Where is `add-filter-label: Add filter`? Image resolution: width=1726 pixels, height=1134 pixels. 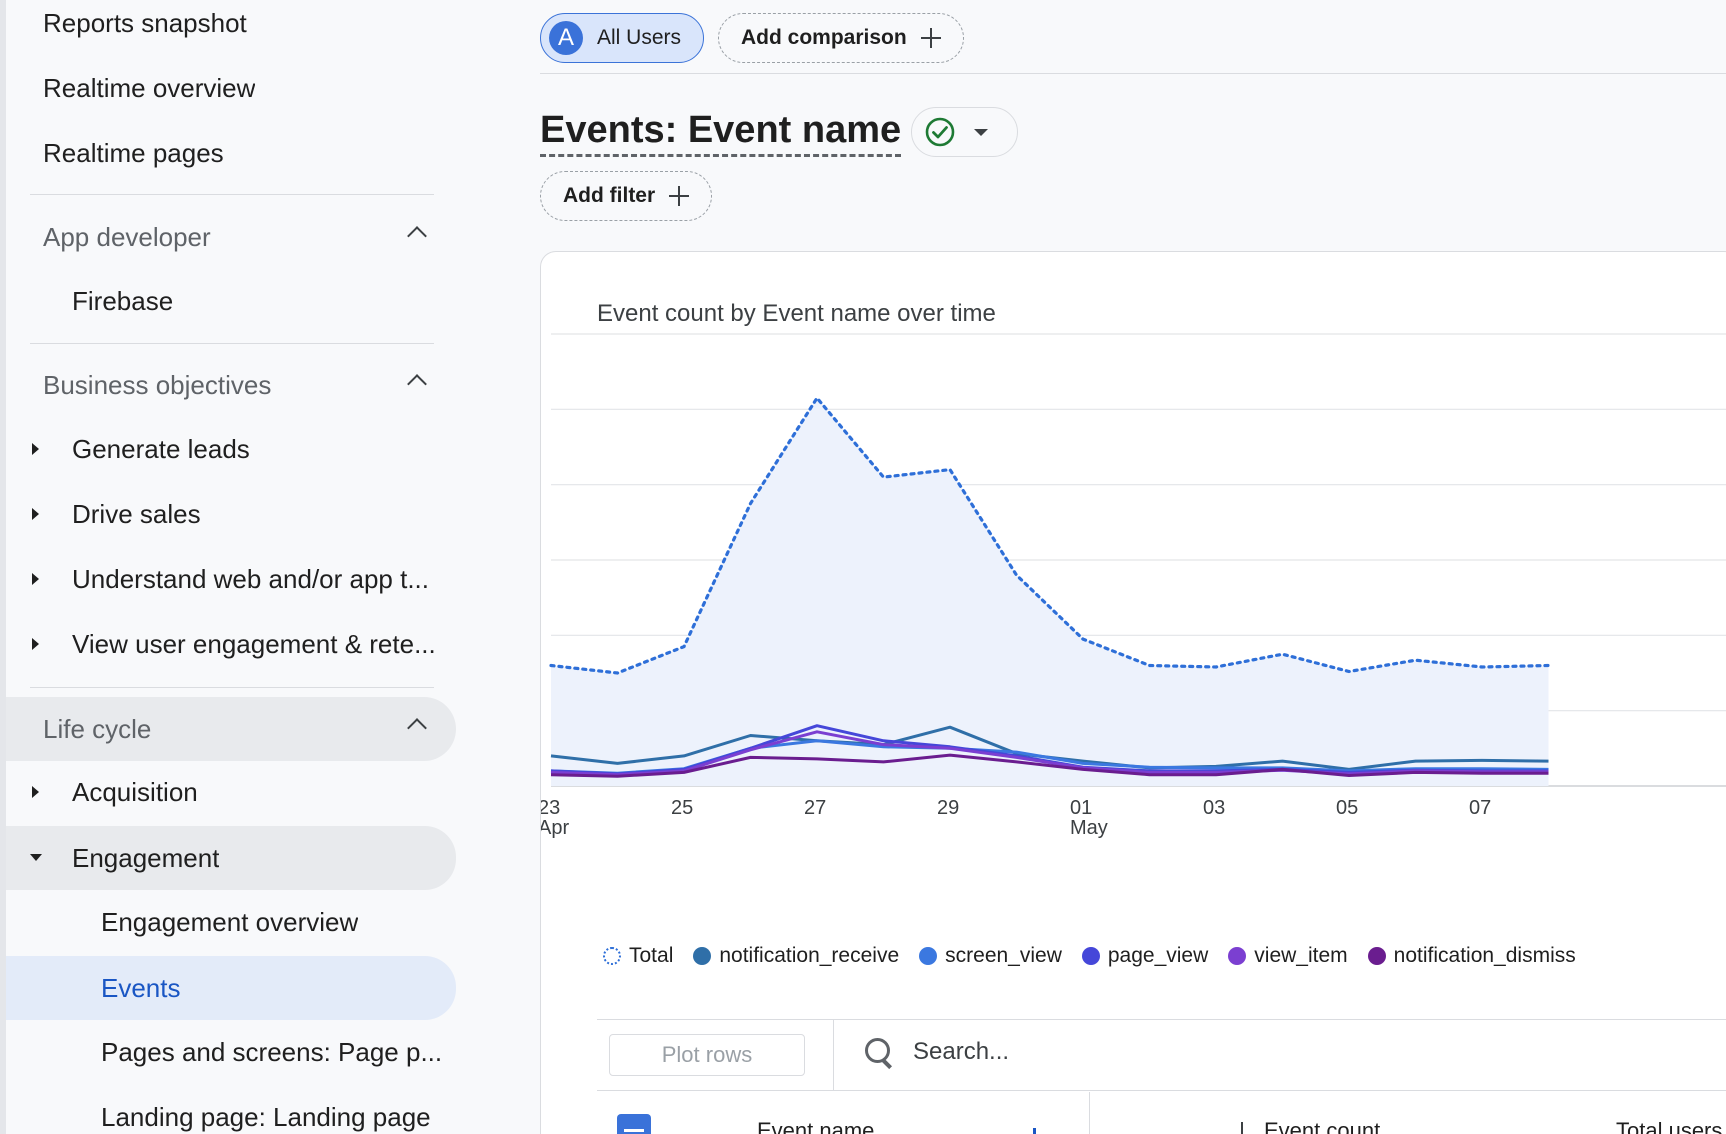
add-filter-label: Add filter is located at coordinates (609, 195).